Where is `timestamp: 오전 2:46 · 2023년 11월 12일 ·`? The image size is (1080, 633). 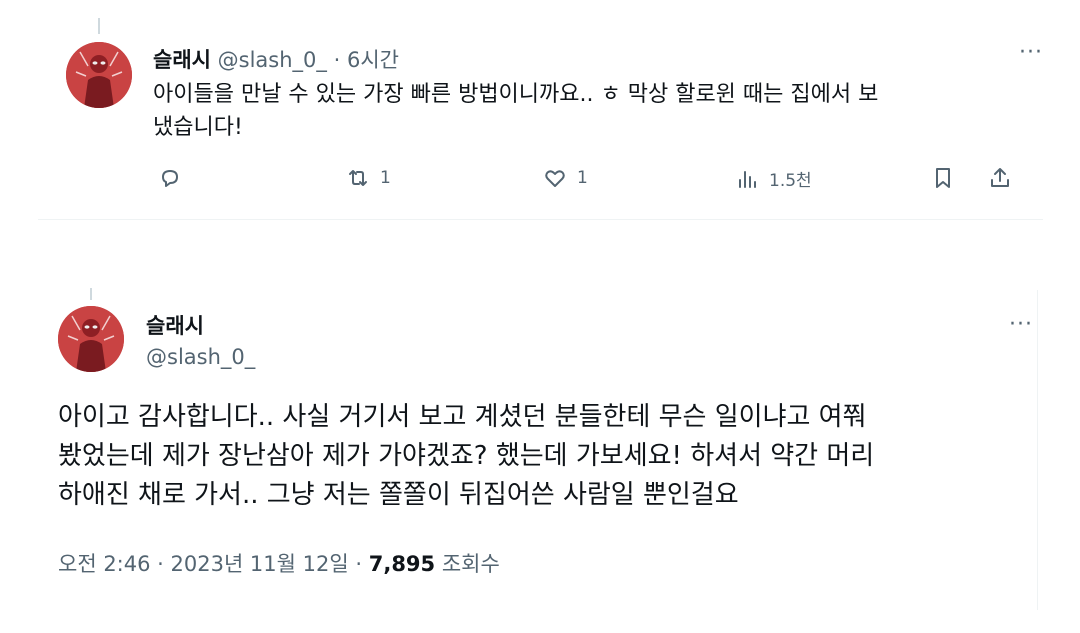
timestamp: 오전 2:46 · 2023년 11월 12일 · is located at coordinates (213, 564).